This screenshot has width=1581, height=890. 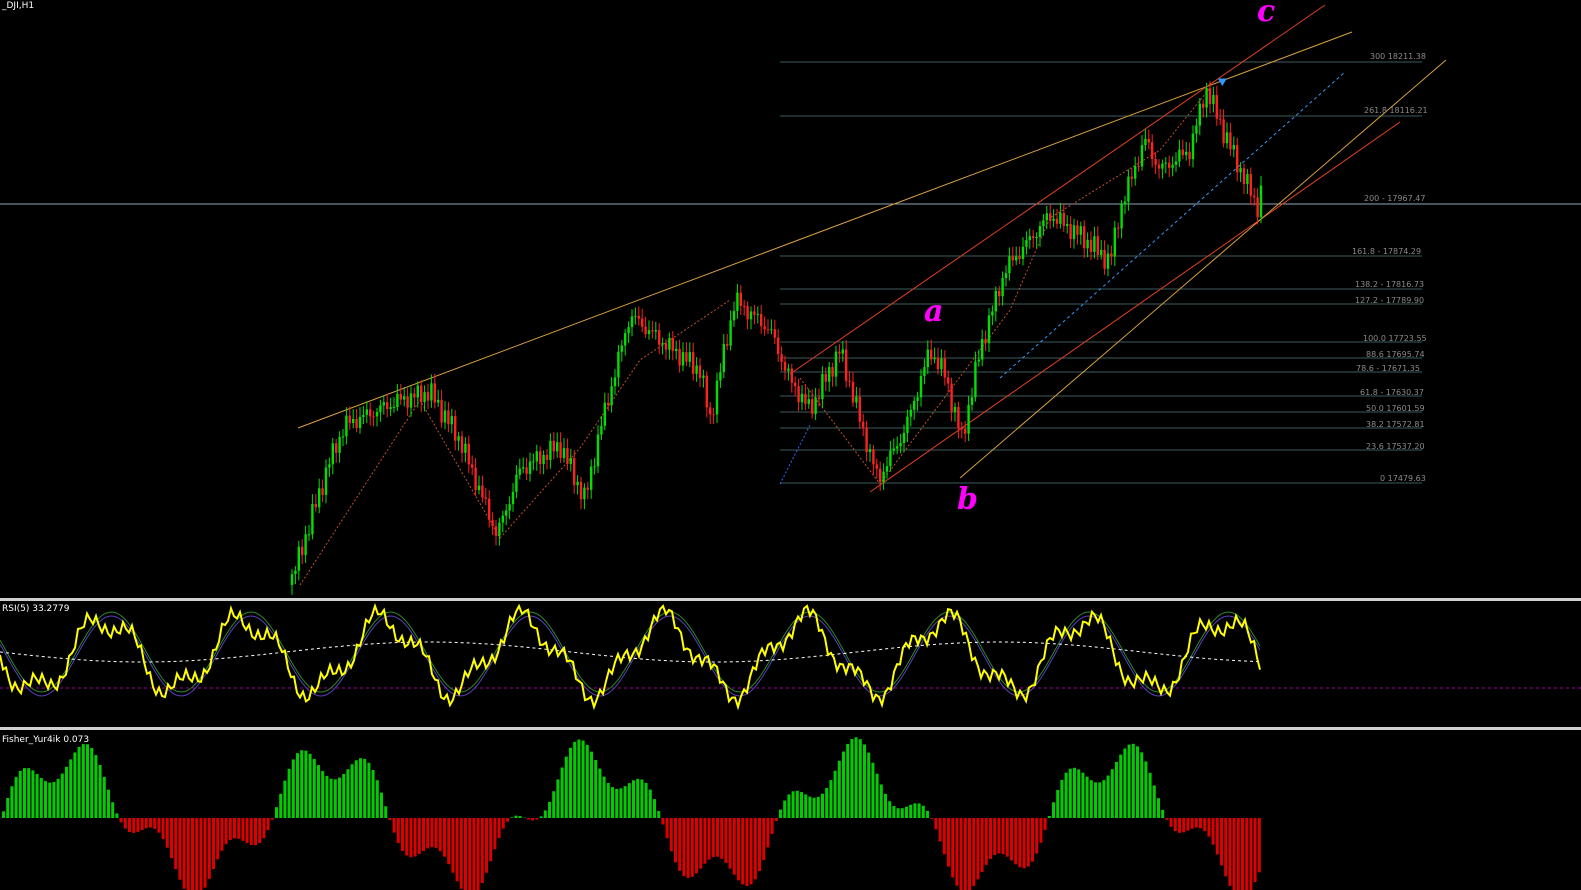 What do you see at coordinates (1396, 110) in the screenshot?
I see `fib-label: 261.8 18116.21` at bounding box center [1396, 110].